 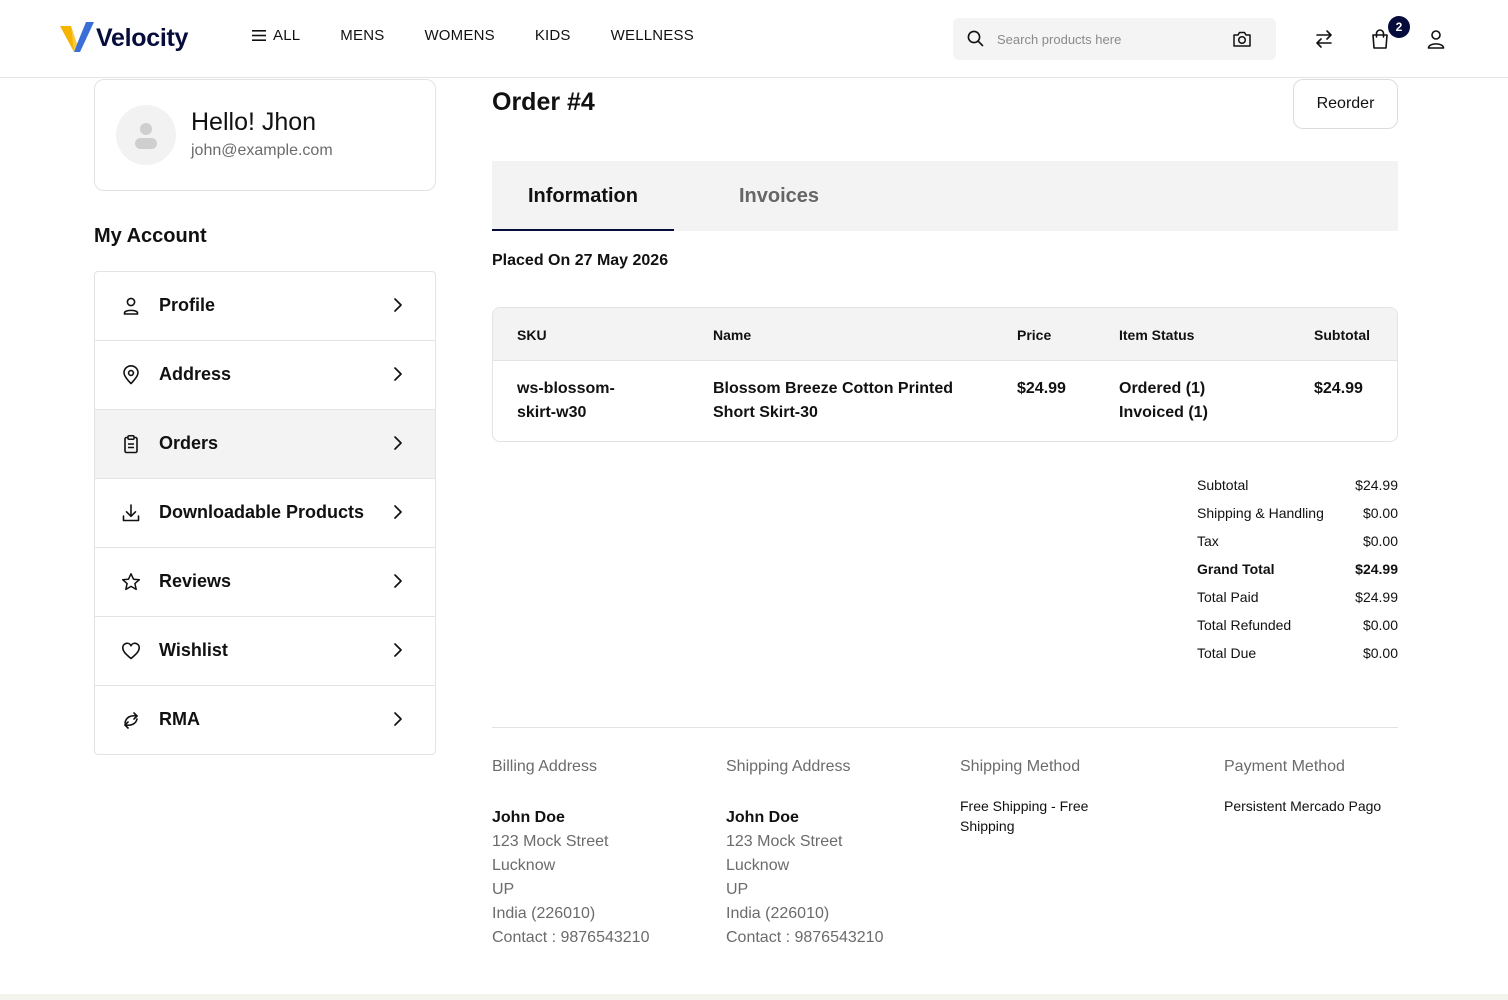 I want to click on logo: Velocity, so click(x=124, y=38).